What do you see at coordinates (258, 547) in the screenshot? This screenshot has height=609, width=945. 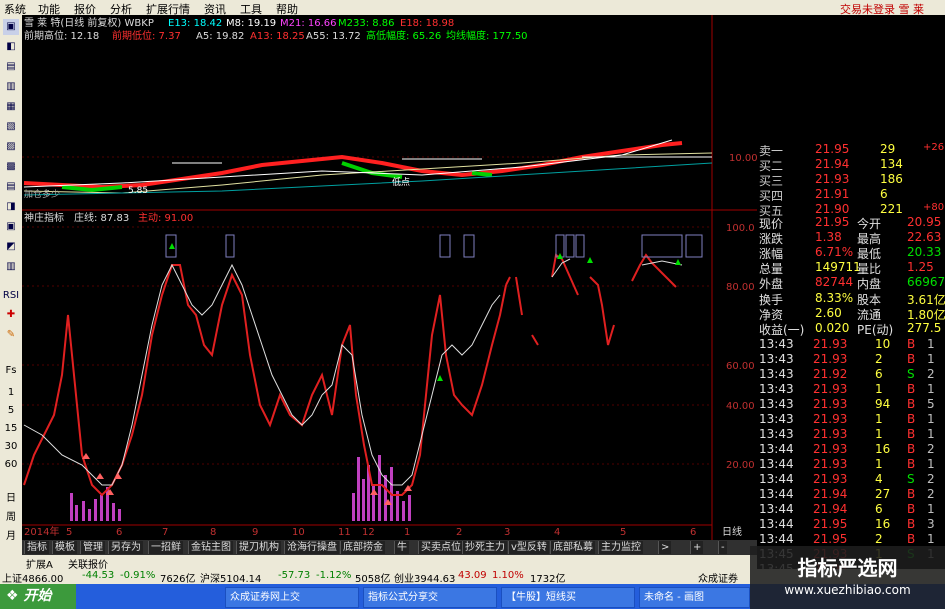 I see `indicator-tab: 提刀机构` at bounding box center [258, 547].